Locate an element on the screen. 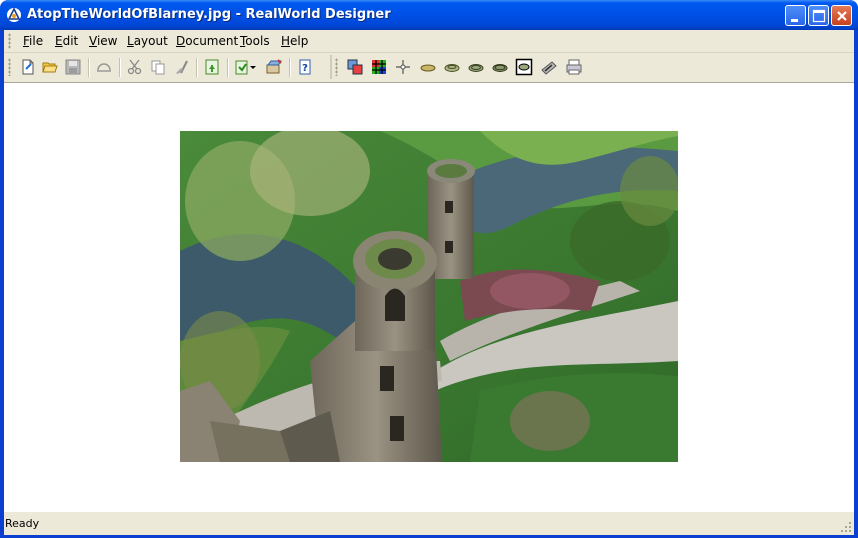  layer-1-icon is located at coordinates (428, 67).